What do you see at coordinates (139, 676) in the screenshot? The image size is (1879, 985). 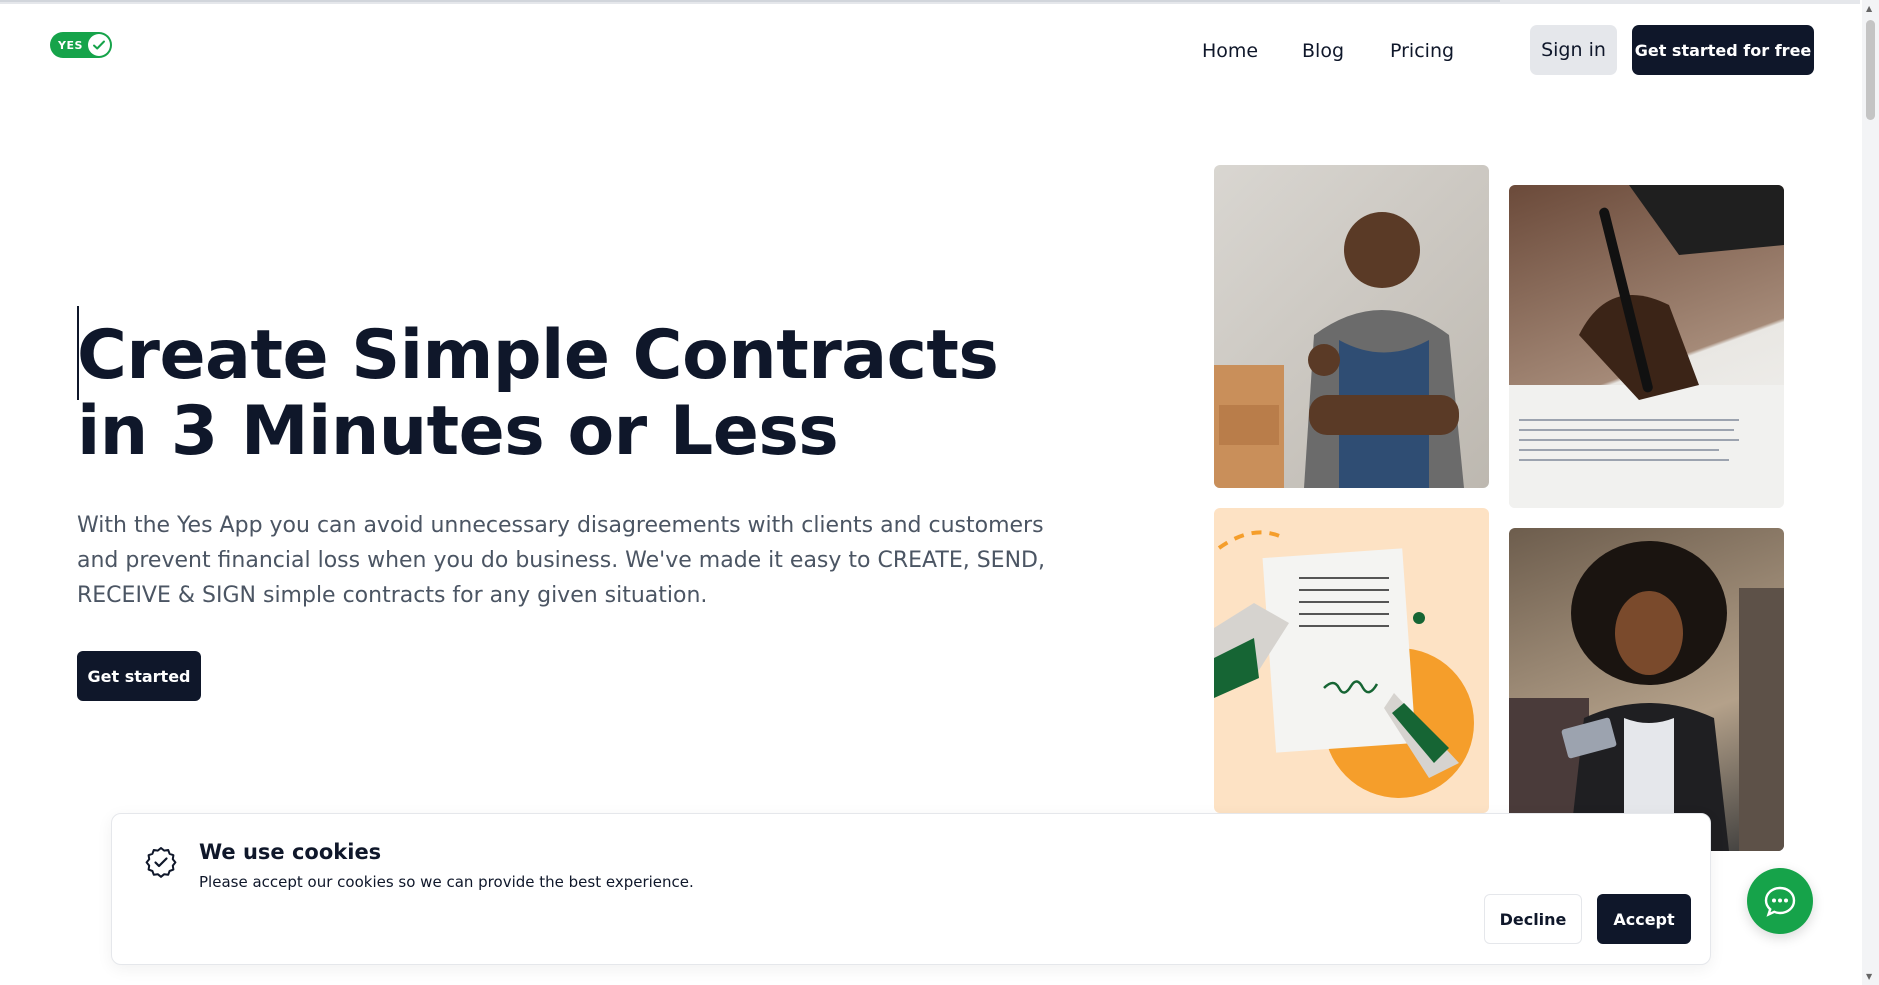 I see `get-started-button: Get started` at bounding box center [139, 676].